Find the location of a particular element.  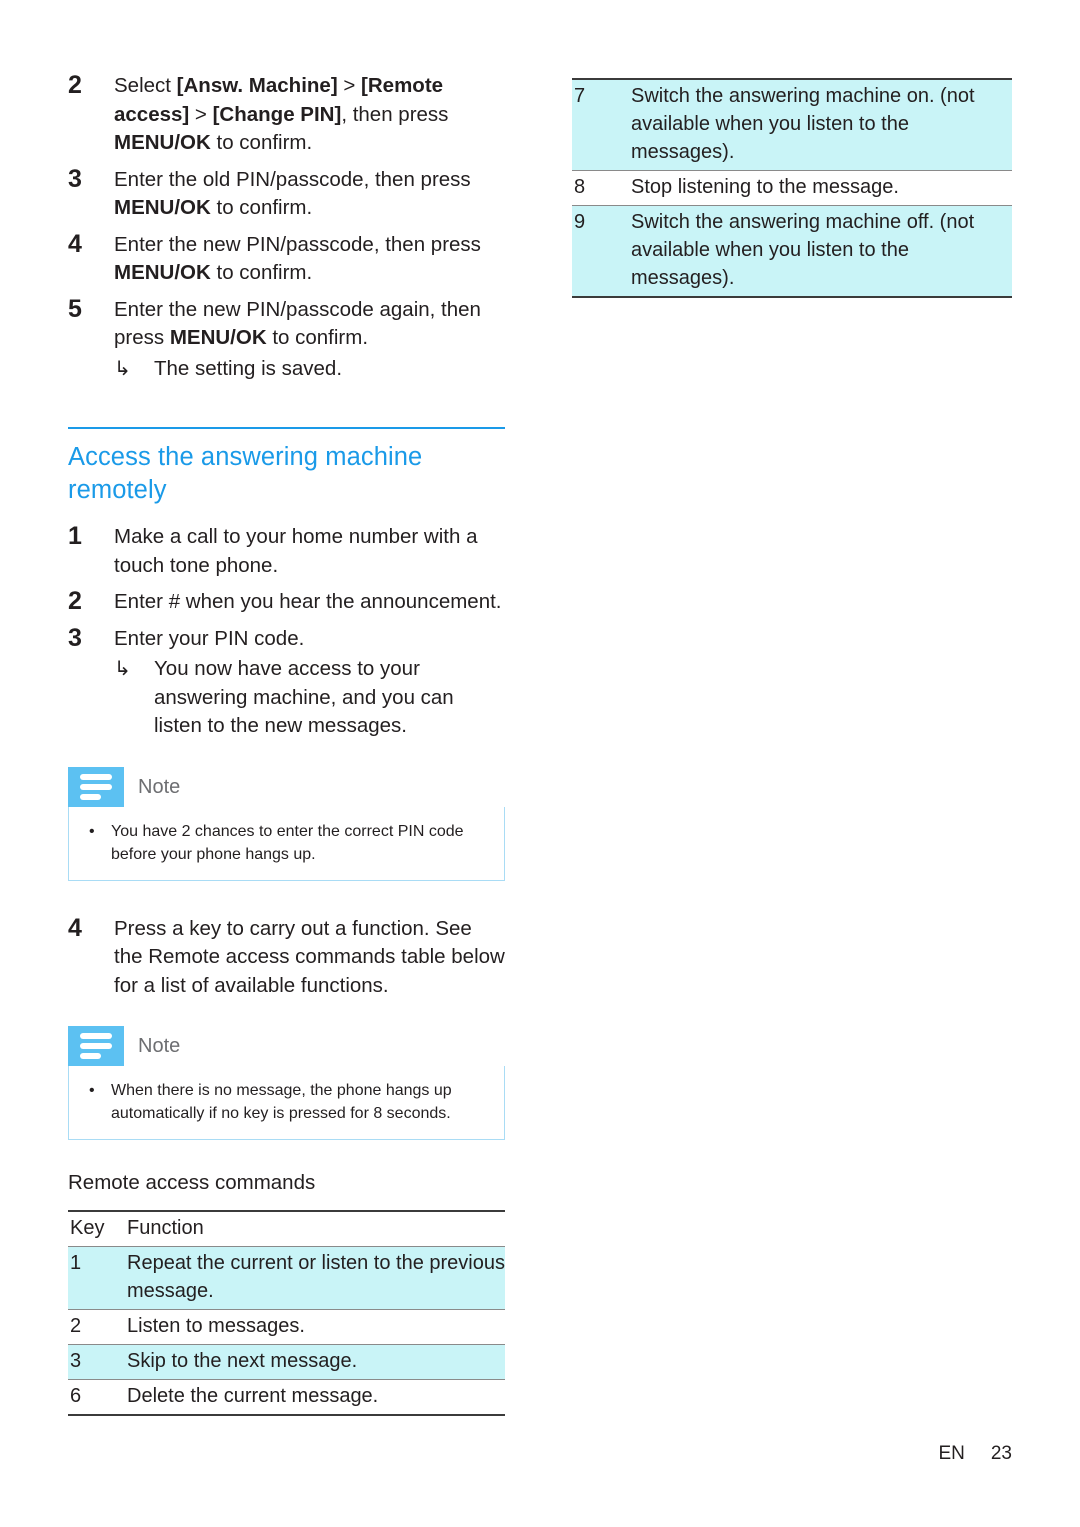

table-row: 3 Skip to the next message. is located at coordinates (286, 1362).